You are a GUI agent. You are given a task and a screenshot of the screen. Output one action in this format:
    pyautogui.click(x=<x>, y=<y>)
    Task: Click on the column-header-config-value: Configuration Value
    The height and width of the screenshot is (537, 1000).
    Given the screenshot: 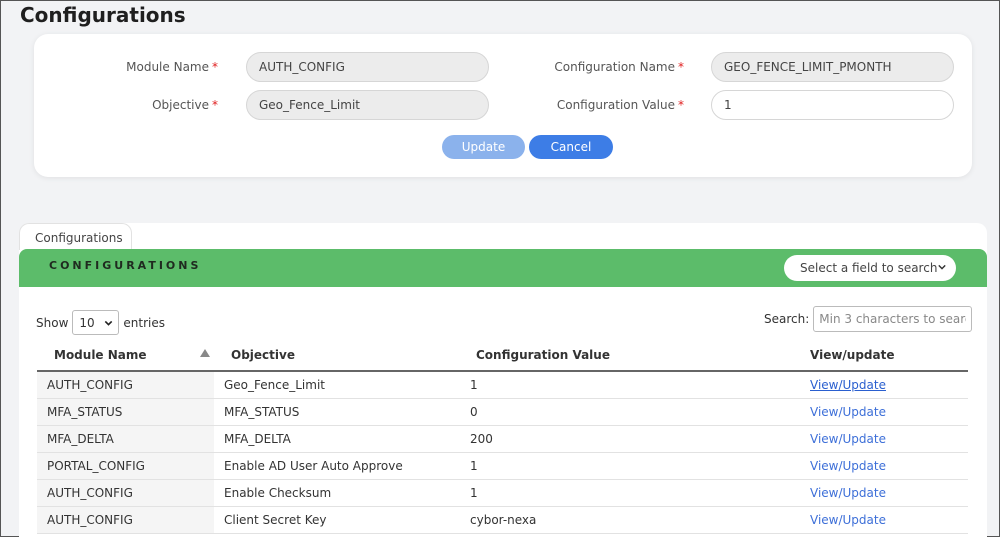 What is the action you would take?
    pyautogui.click(x=627, y=356)
    